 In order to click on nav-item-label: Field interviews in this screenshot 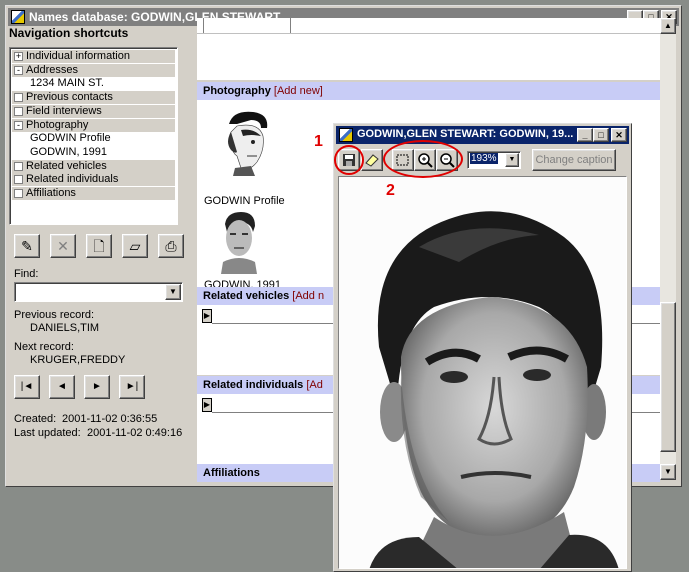, I will do `click(64, 110)`.